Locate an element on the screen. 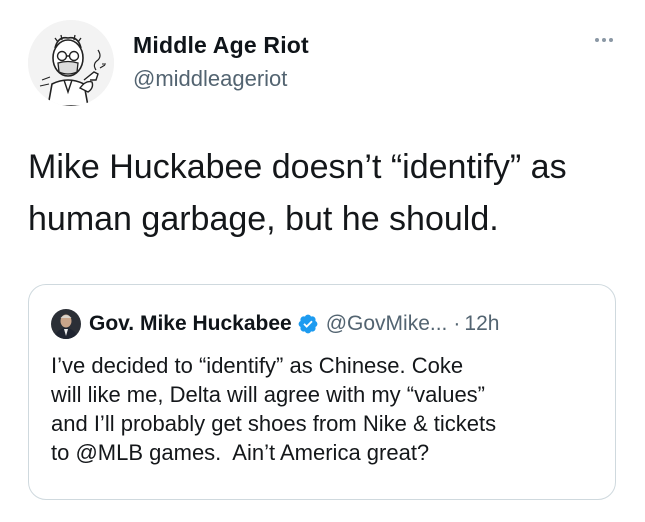 Image resolution: width=645 pixels, height=522 pixels. quoted-tweet-header: Gov. Mike Huckabee @GovMike... · 12h is located at coordinates (275, 324).